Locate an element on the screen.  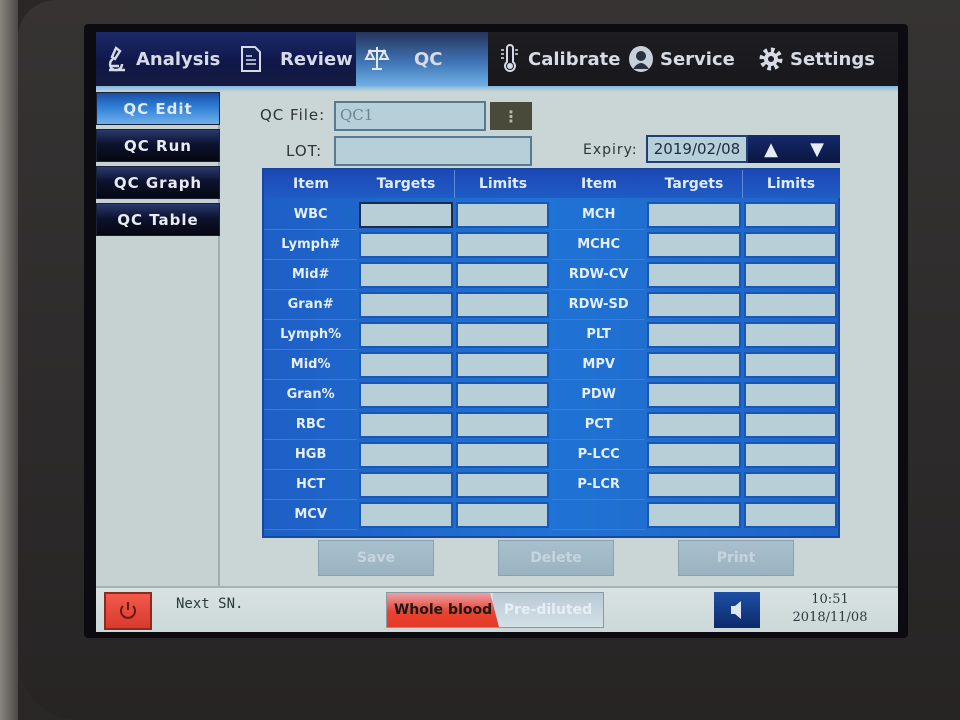
print-button: Print is located at coordinates (736, 558).